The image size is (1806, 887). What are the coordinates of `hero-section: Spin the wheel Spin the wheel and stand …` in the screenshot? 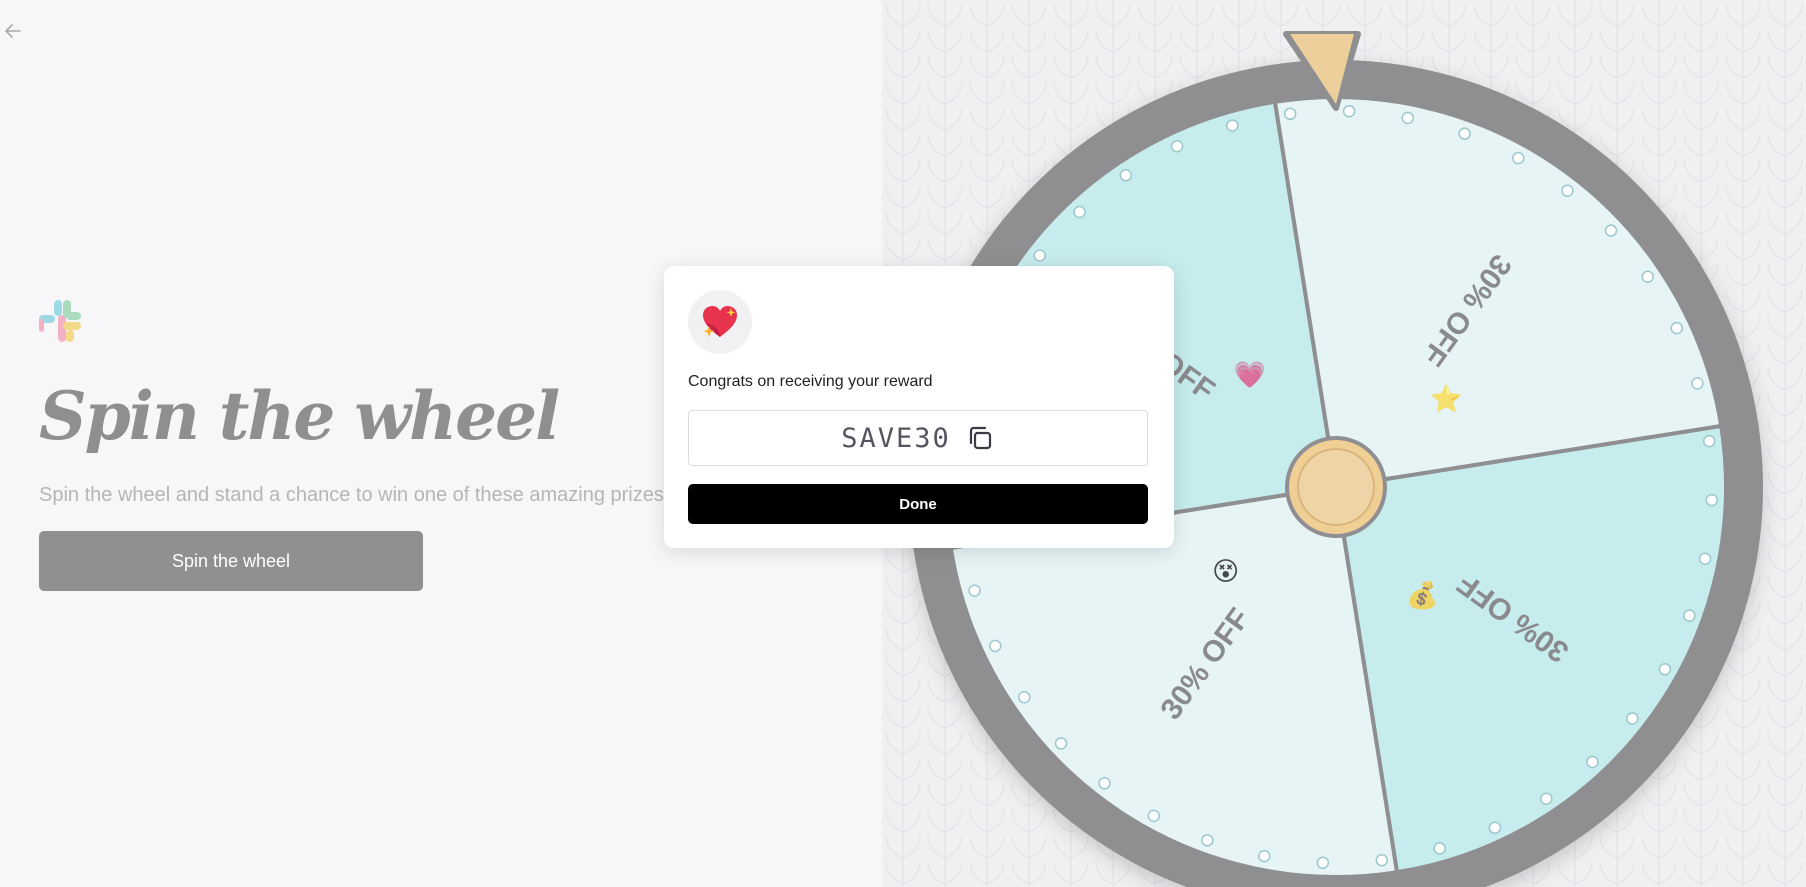 It's located at (389, 445).